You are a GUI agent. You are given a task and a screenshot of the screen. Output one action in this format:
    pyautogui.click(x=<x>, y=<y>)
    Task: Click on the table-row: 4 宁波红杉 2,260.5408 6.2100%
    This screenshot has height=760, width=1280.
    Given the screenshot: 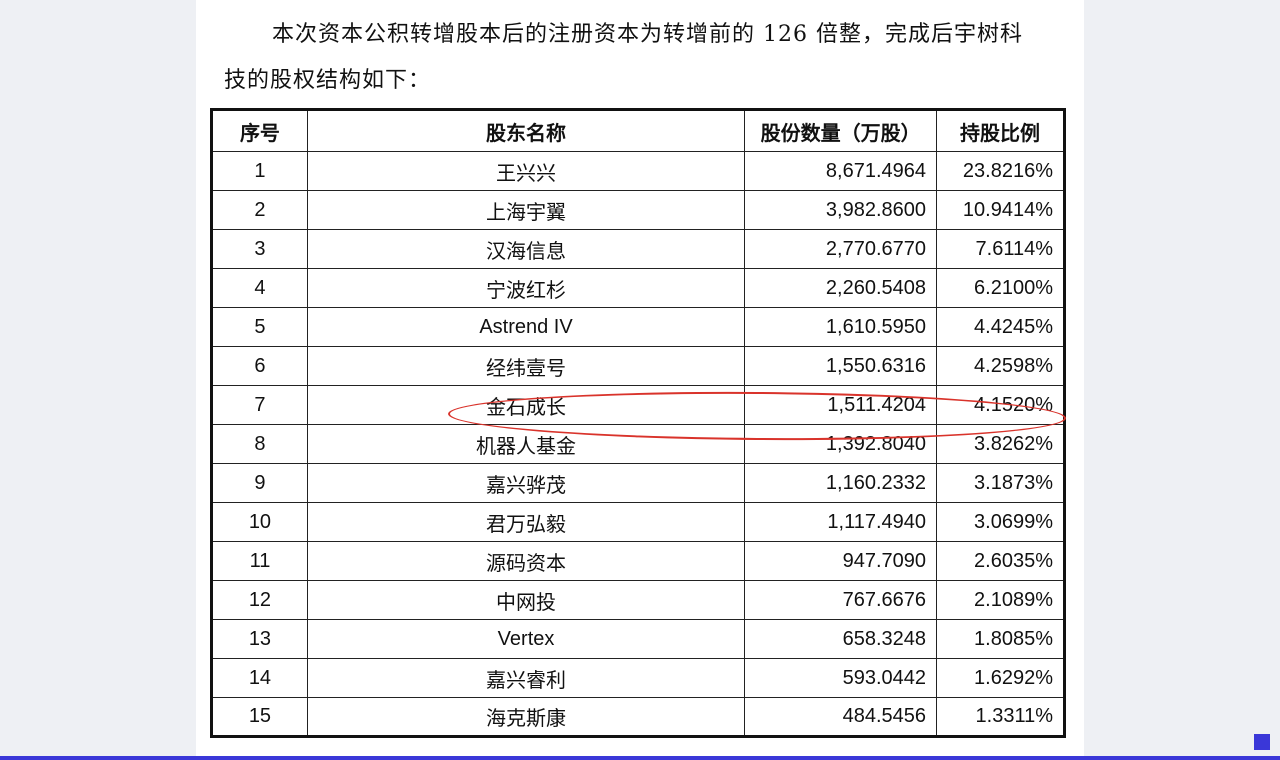 What is the action you would take?
    pyautogui.click(x=638, y=288)
    